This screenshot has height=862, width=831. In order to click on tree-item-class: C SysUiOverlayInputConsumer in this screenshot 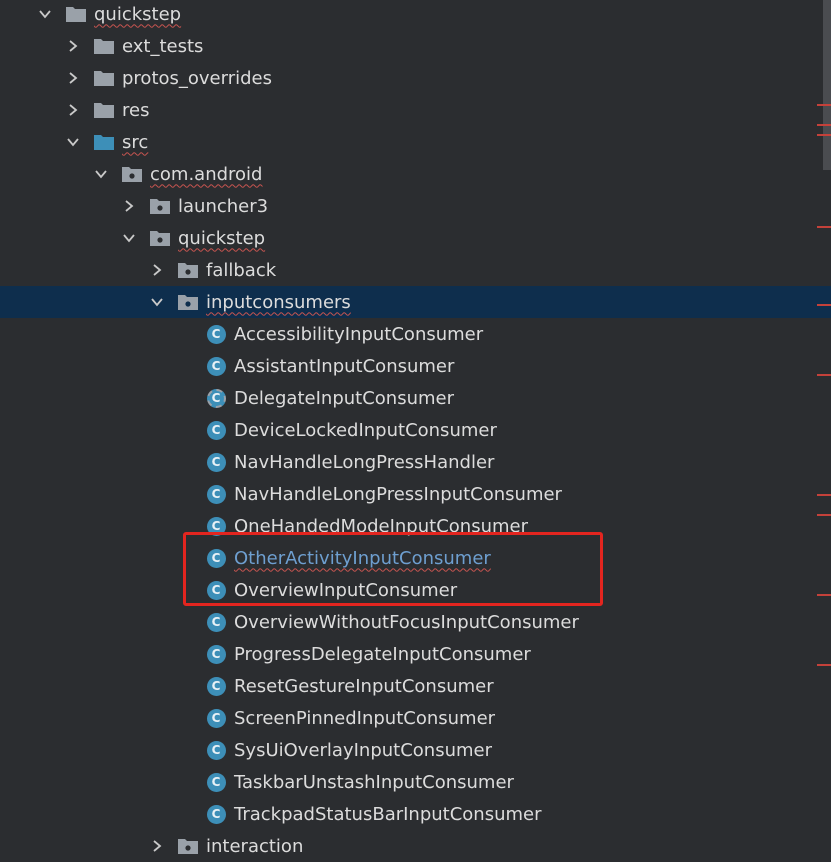, I will do `click(415, 750)`.